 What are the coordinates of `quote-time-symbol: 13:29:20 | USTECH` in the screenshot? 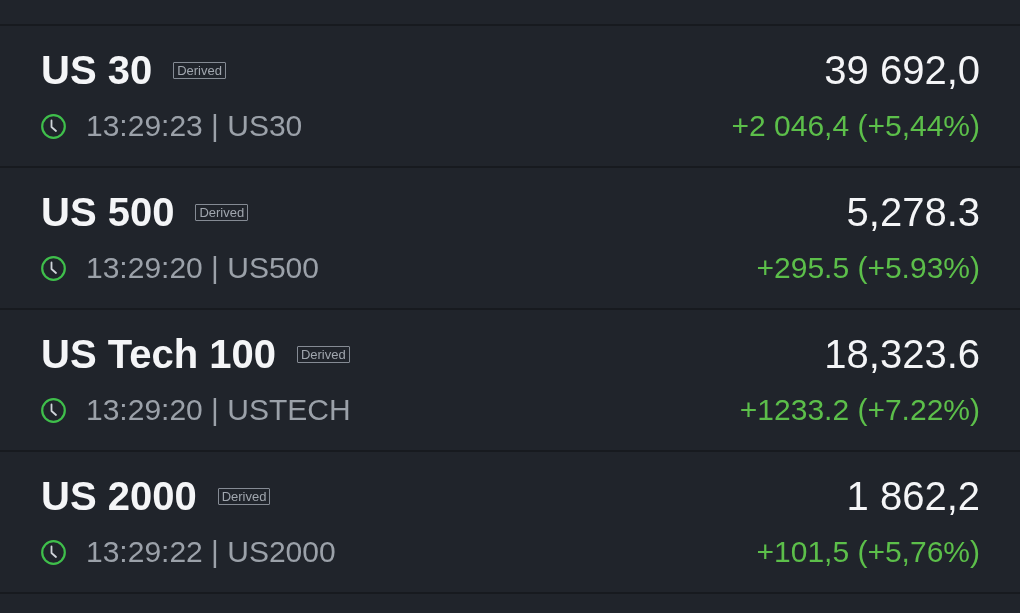 It's located at (218, 410).